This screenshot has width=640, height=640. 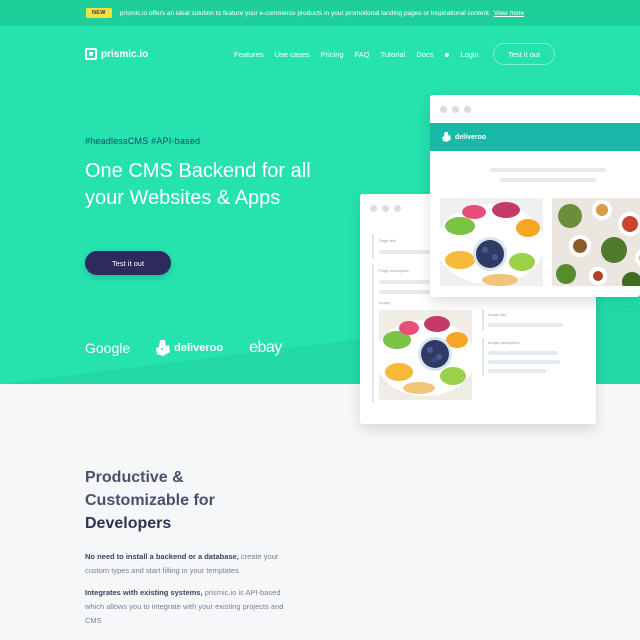 What do you see at coordinates (249, 54) in the screenshot?
I see `nav-features: Features` at bounding box center [249, 54].